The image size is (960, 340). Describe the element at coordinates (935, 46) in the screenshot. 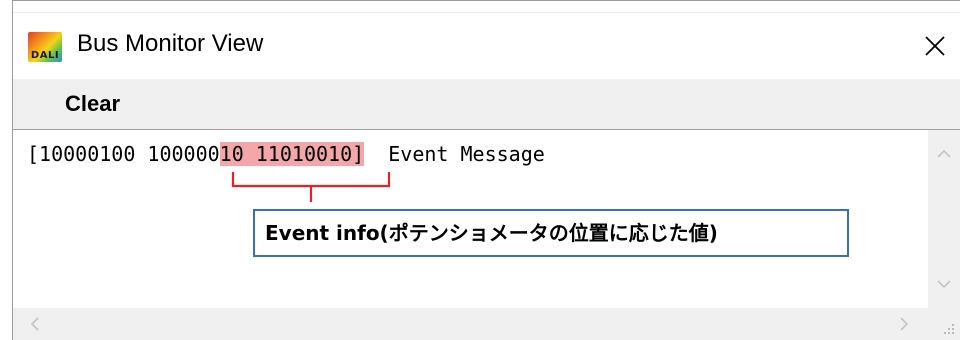

I see `close-icon` at that location.